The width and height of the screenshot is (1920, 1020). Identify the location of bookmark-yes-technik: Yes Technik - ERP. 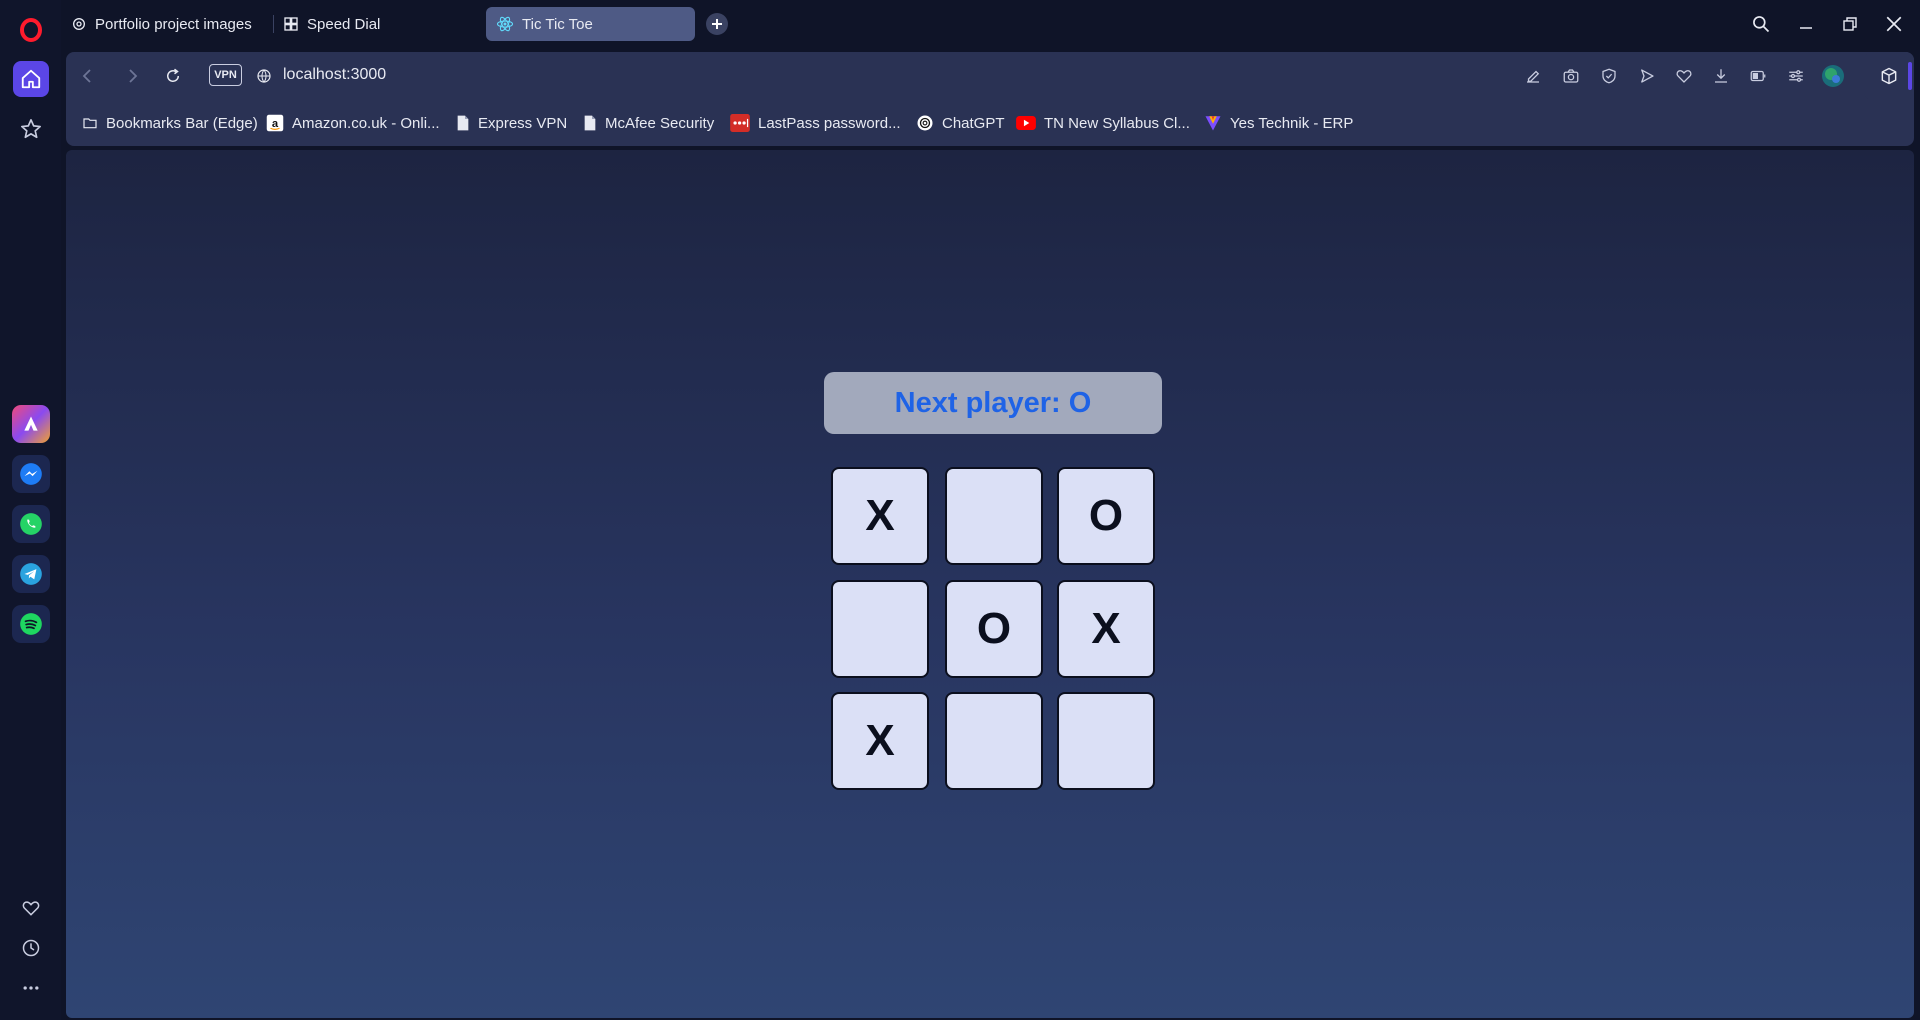
(1278, 123).